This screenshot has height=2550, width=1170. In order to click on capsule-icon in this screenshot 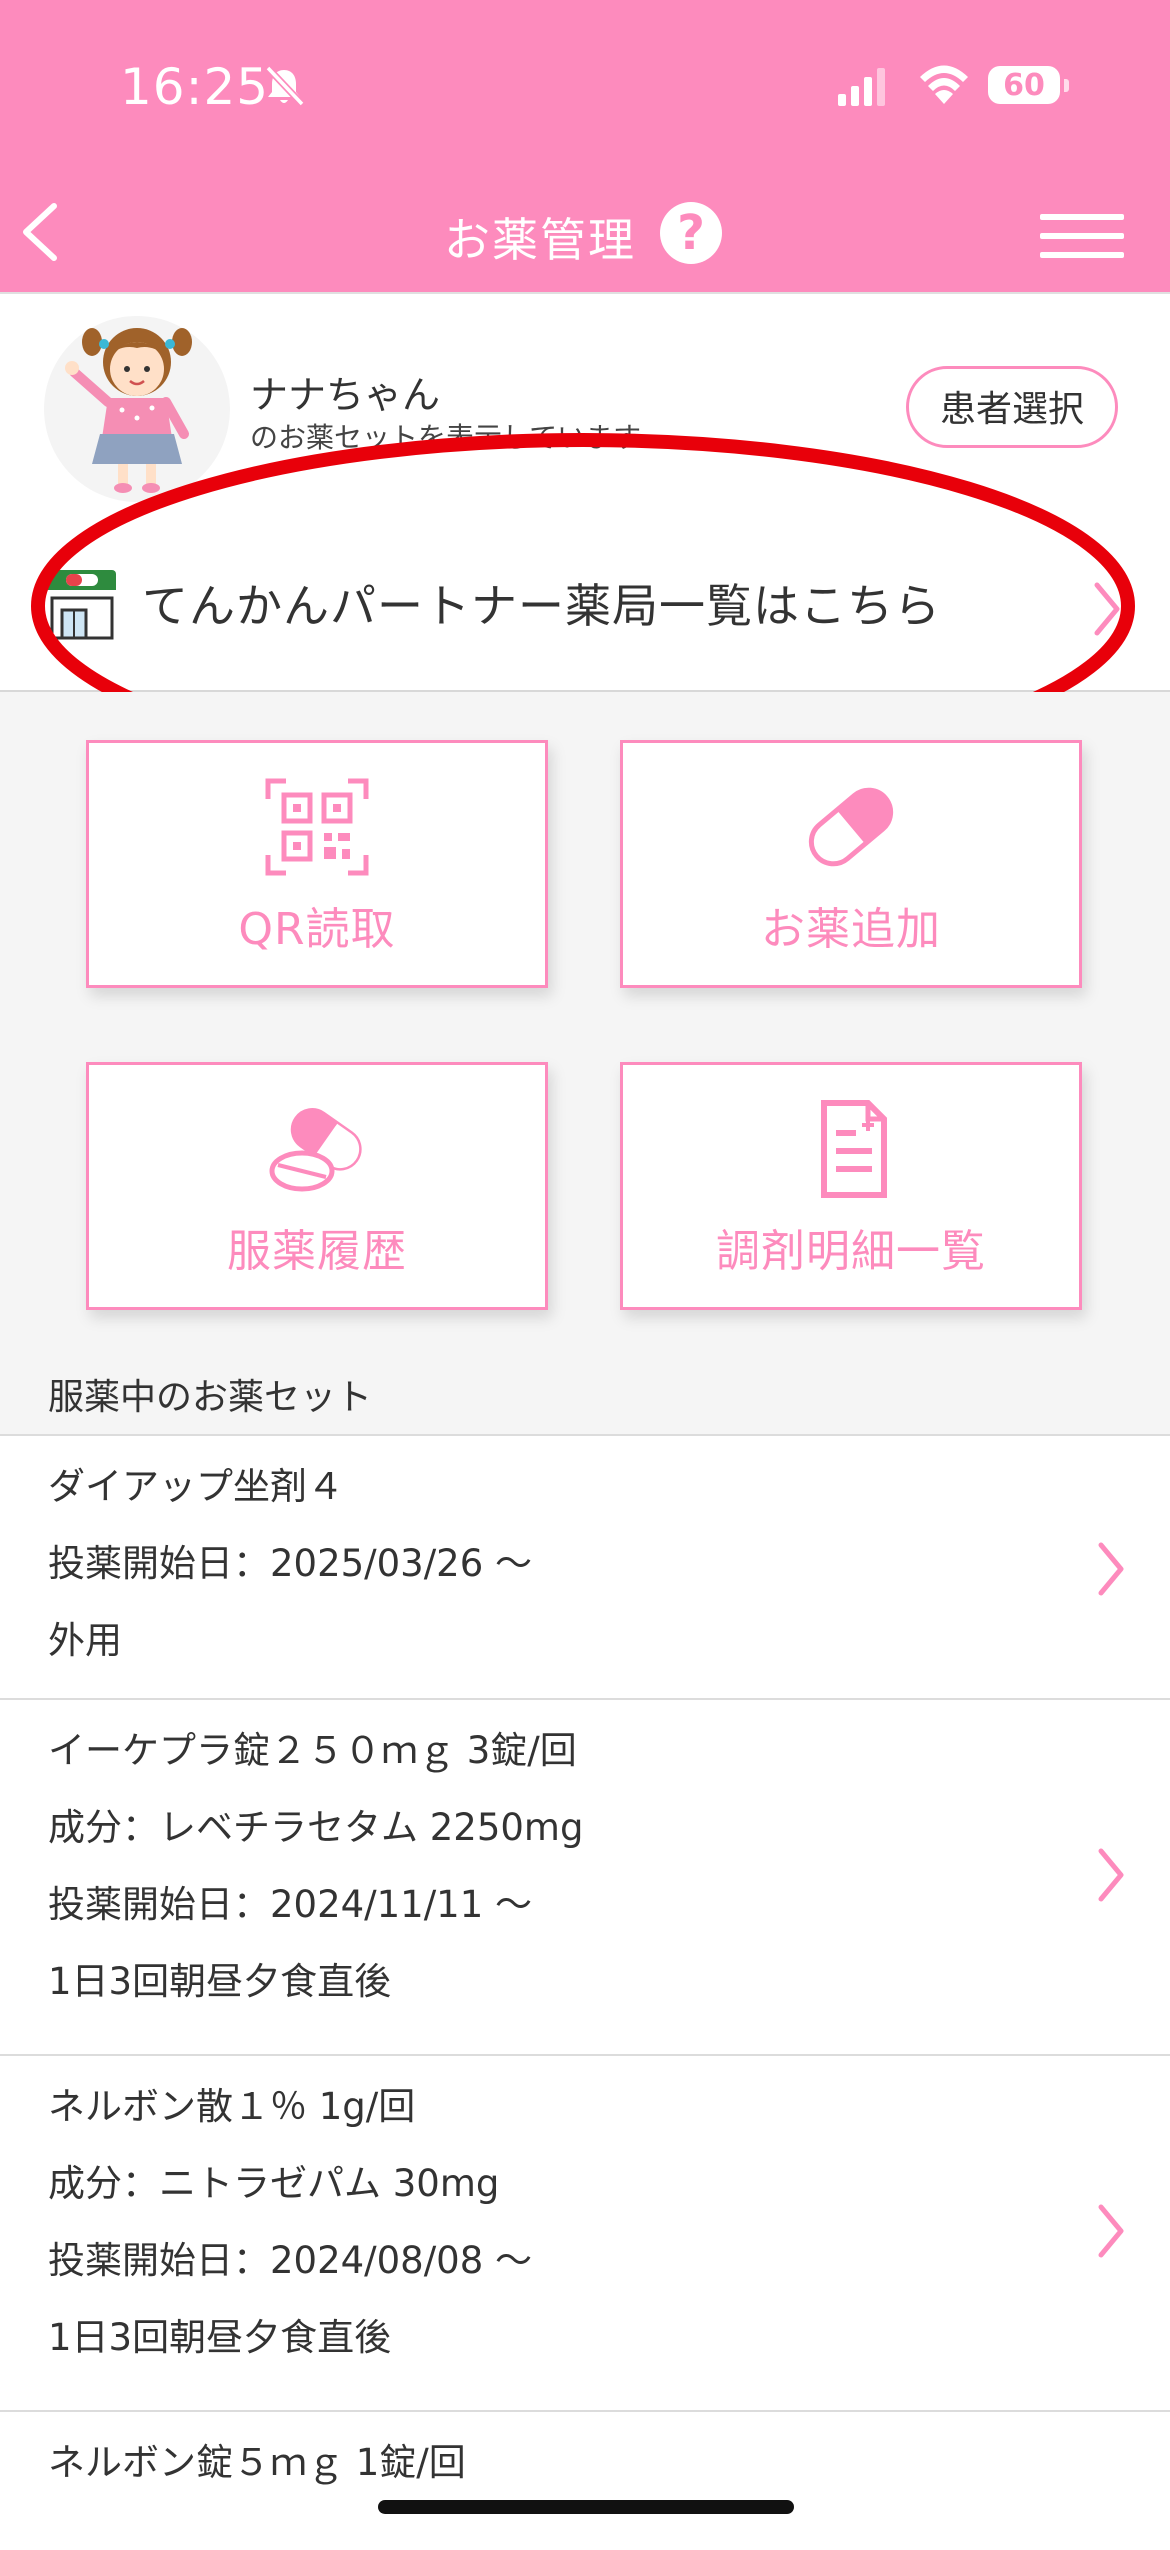, I will do `click(851, 827)`.